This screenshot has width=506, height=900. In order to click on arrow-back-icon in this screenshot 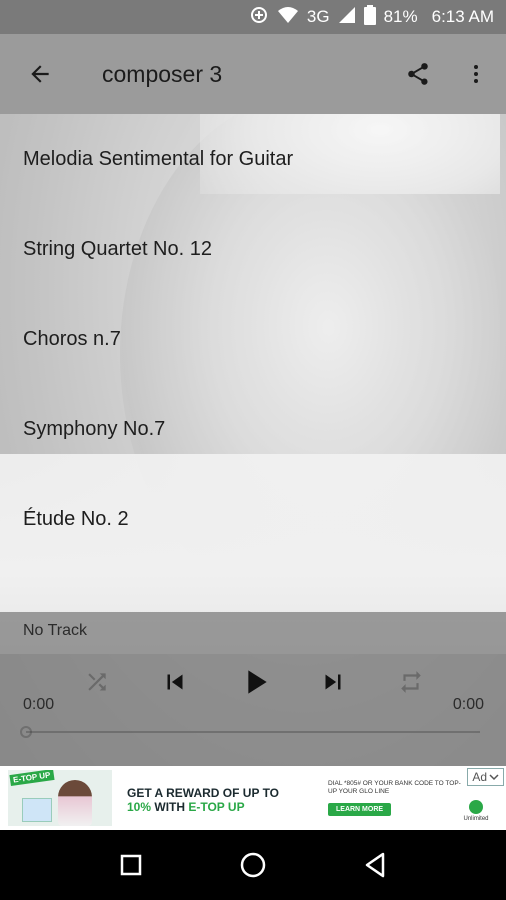, I will do `click(40, 74)`.